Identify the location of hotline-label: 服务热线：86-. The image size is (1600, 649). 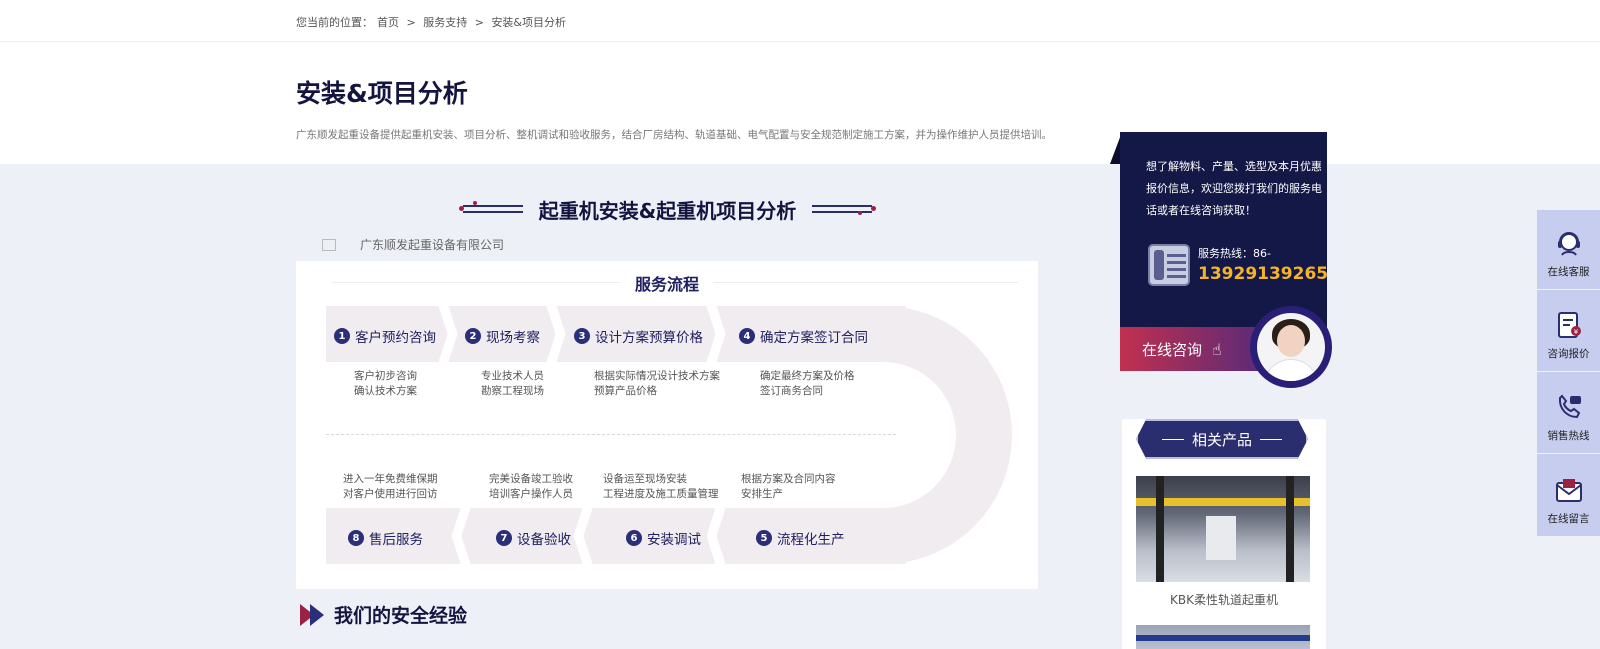
(1234, 253).